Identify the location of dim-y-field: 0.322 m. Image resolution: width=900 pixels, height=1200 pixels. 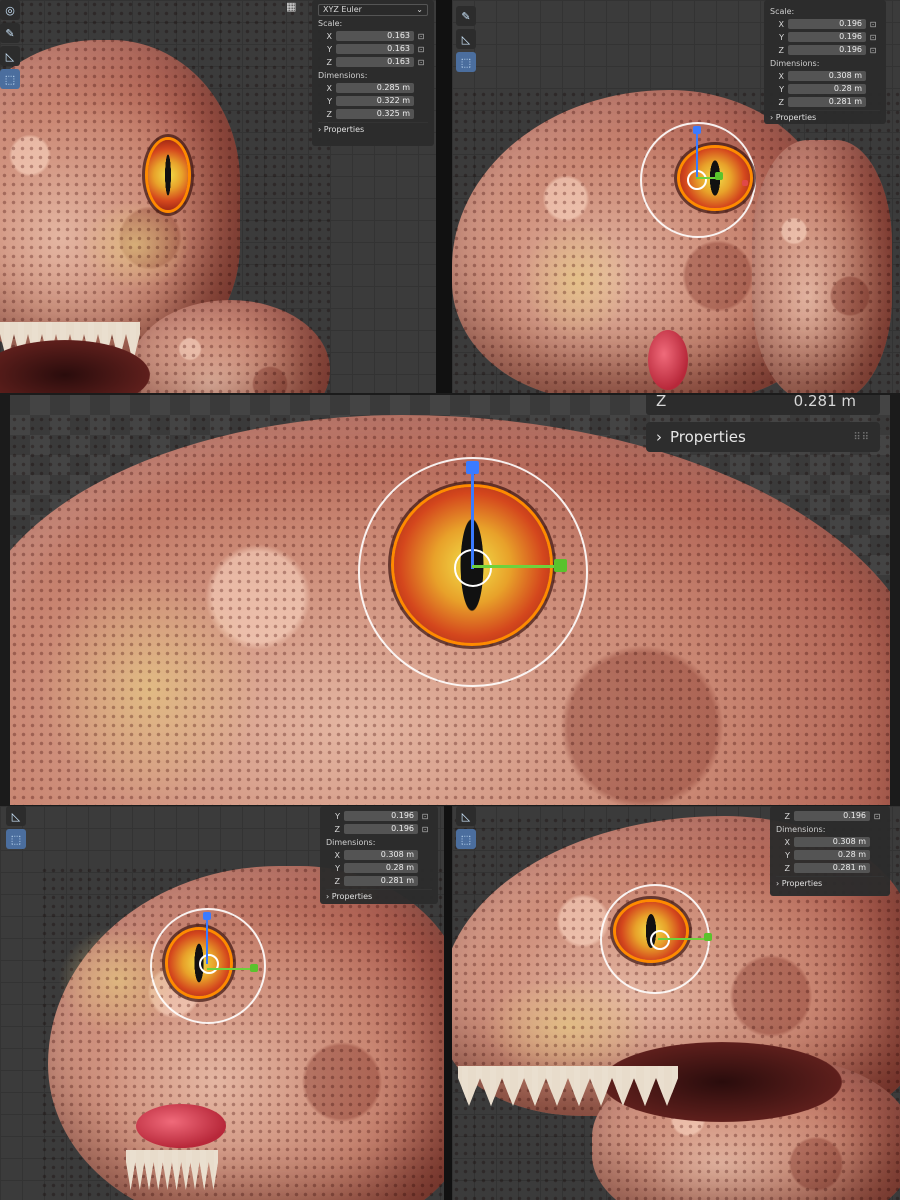
(375, 101).